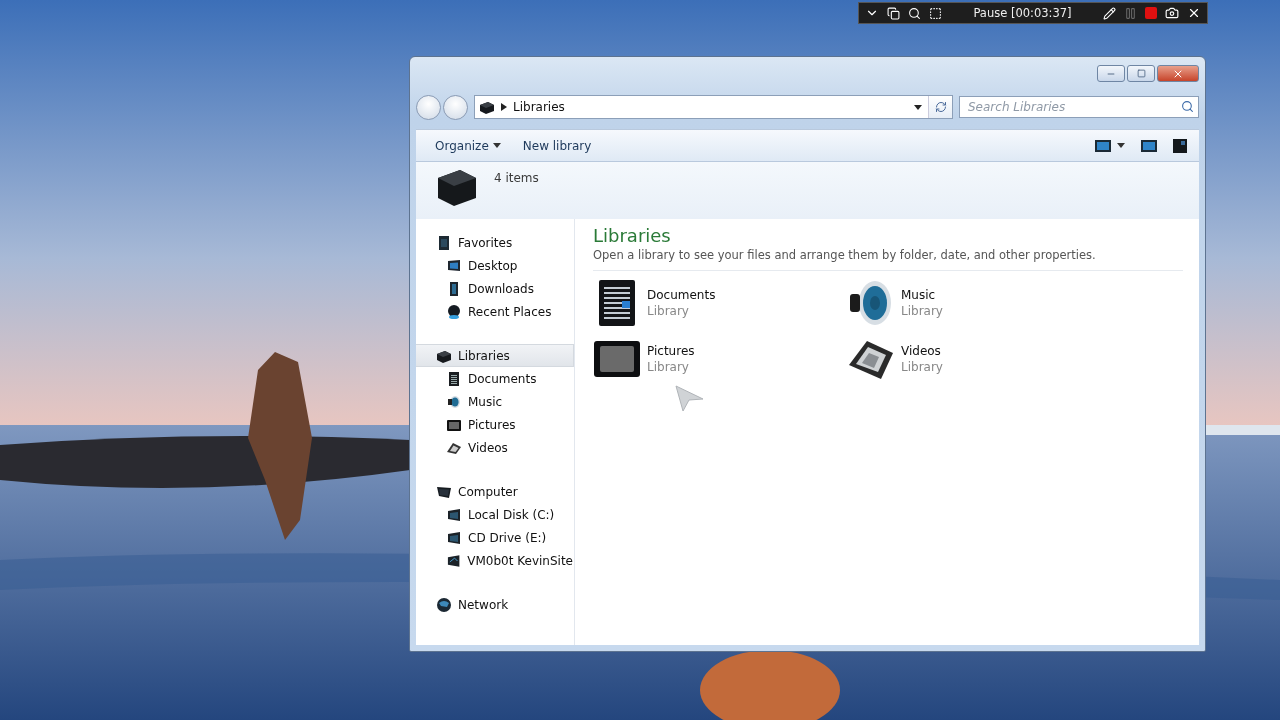 This screenshot has height=720, width=1280. I want to click on nav-item: Favorites, so click(495, 242).